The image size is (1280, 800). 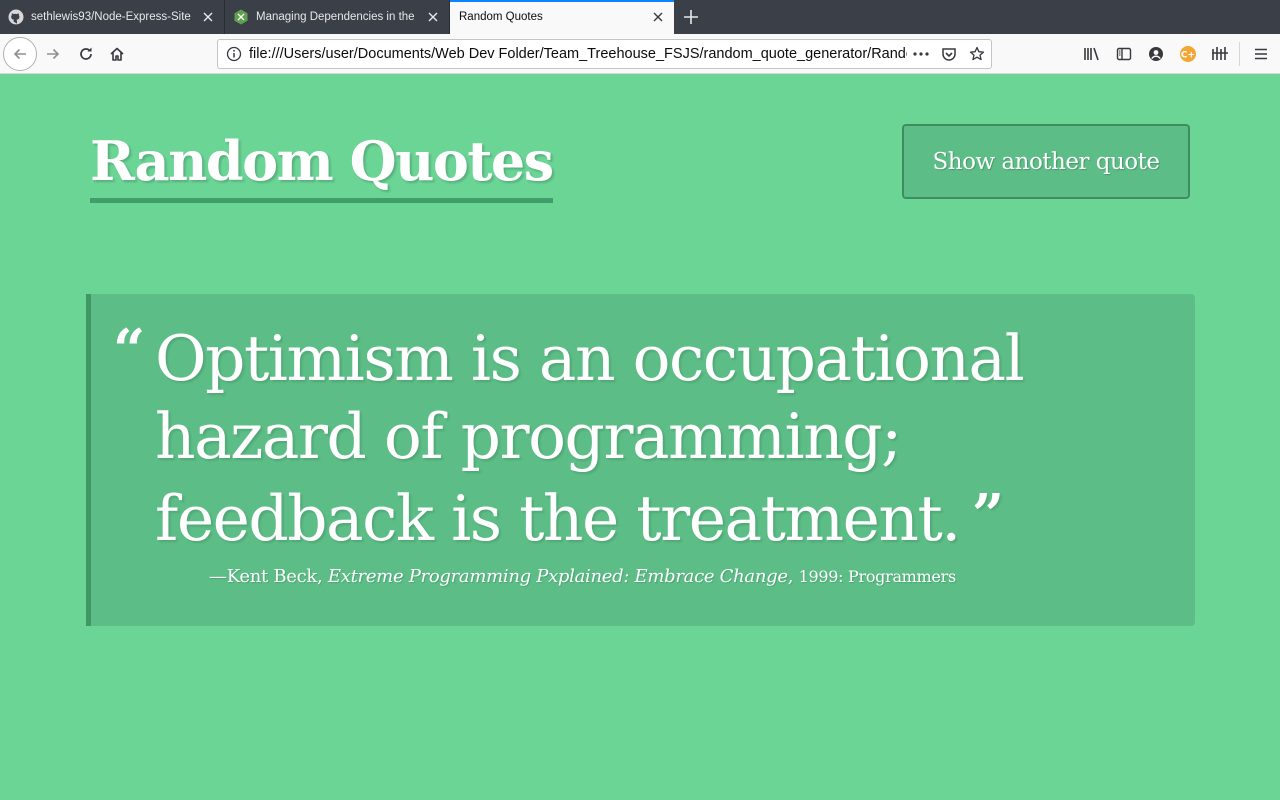 What do you see at coordinates (263, 576) in the screenshot?
I see `quote-author: —Kent Beck` at bounding box center [263, 576].